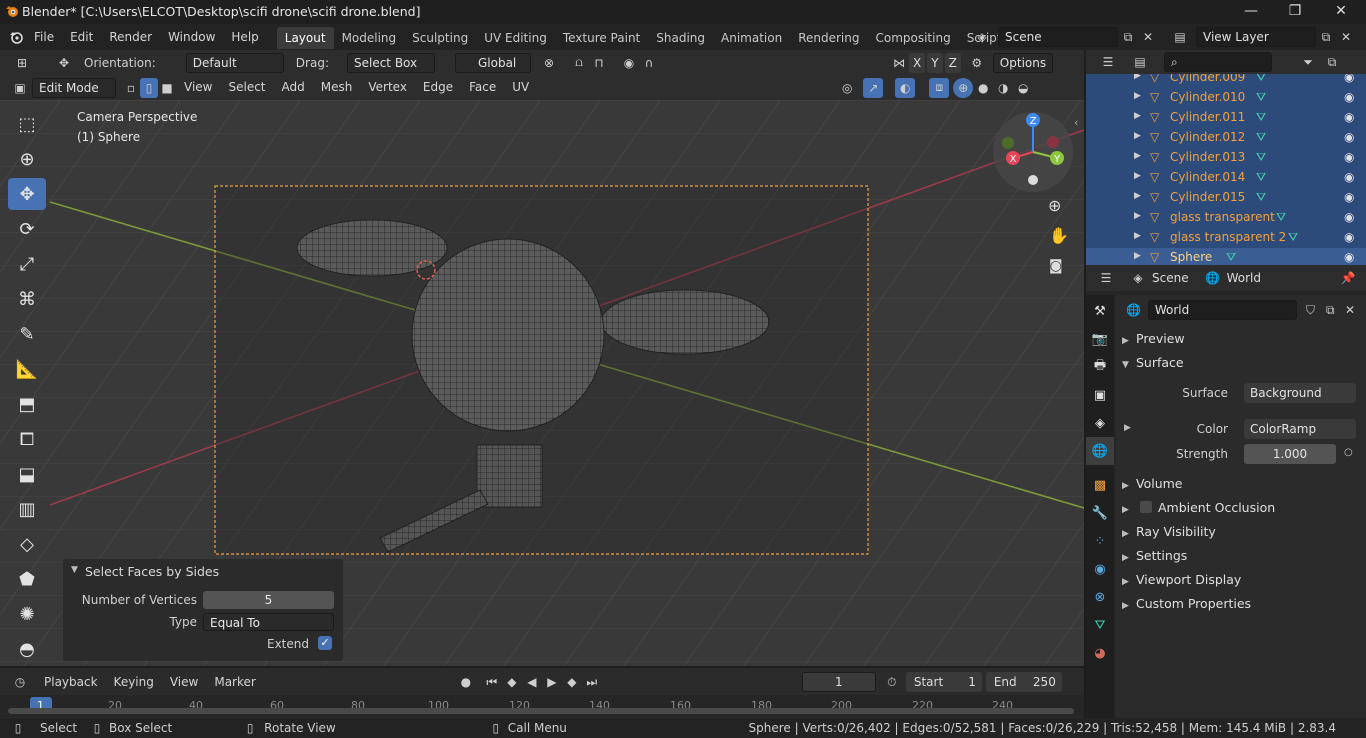  What do you see at coordinates (935, 62) in the screenshot?
I see `mirror-y-toggle: Y` at bounding box center [935, 62].